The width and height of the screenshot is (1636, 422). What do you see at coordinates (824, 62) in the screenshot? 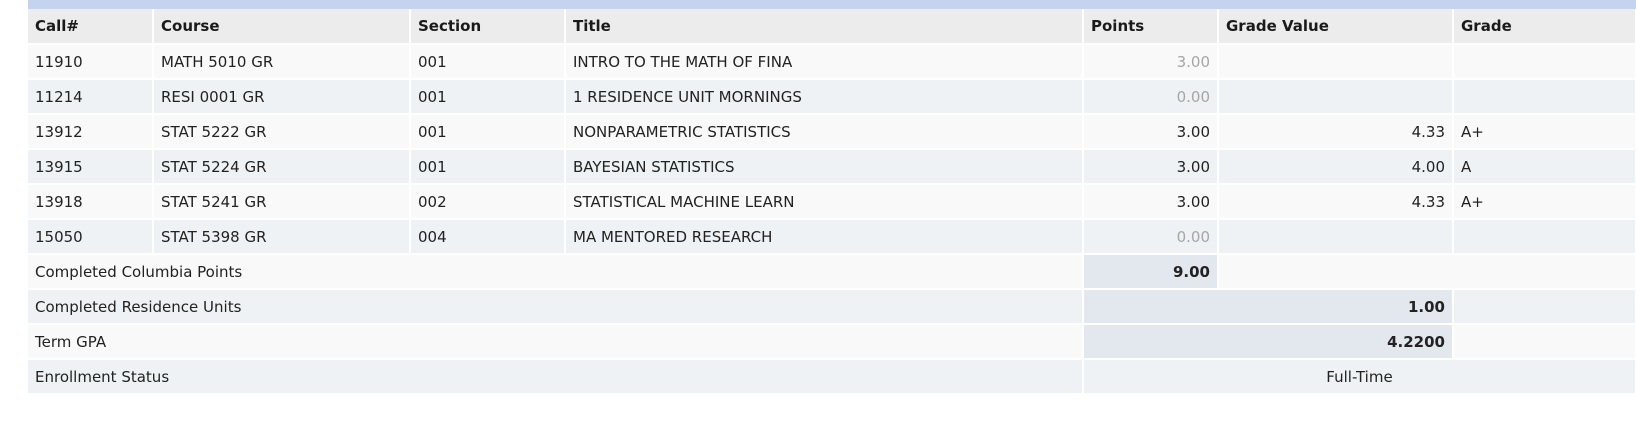
I see `cell-title: INTRO TO THE MATH OF FINA` at bounding box center [824, 62].